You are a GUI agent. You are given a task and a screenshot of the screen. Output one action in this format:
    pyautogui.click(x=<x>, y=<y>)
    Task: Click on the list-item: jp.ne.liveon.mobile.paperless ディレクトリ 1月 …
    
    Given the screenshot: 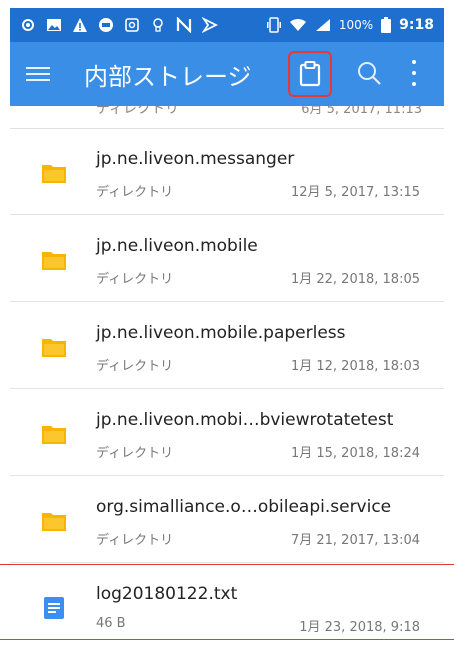 What is the action you would take?
    pyautogui.click(x=227, y=346)
    